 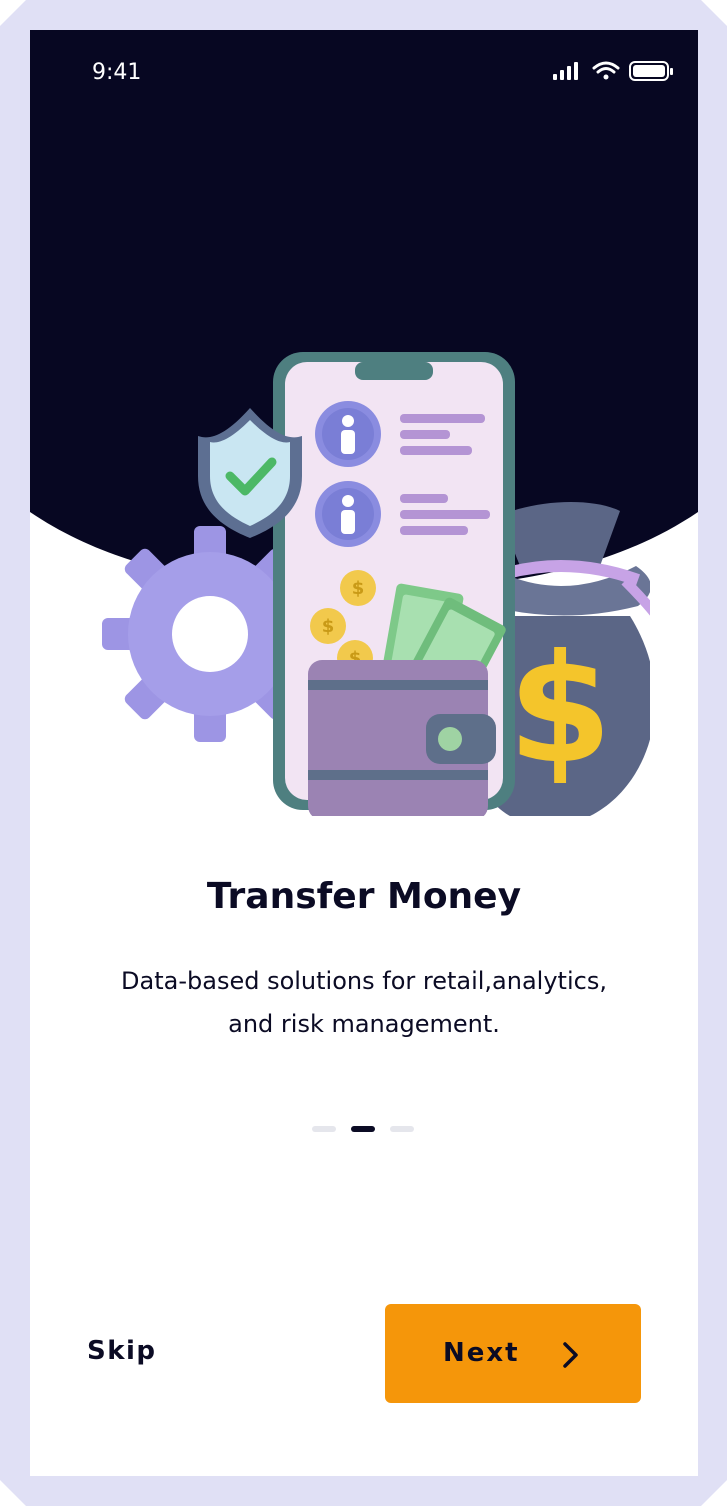 I want to click on next-button: Next, so click(x=513, y=1353).